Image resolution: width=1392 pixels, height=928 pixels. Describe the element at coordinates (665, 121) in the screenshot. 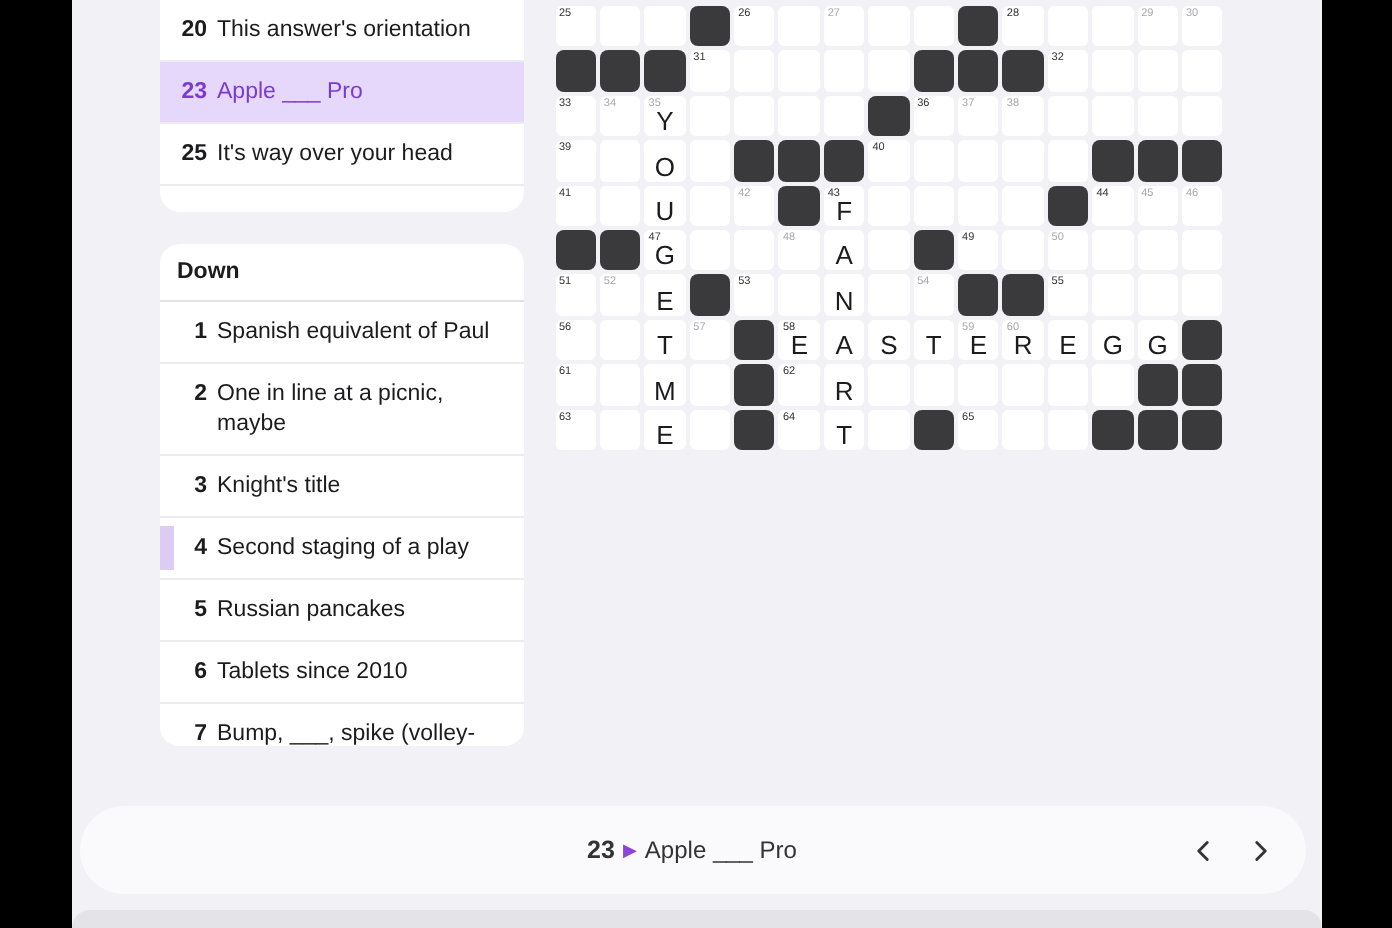

I see `square-letter: Y` at that location.